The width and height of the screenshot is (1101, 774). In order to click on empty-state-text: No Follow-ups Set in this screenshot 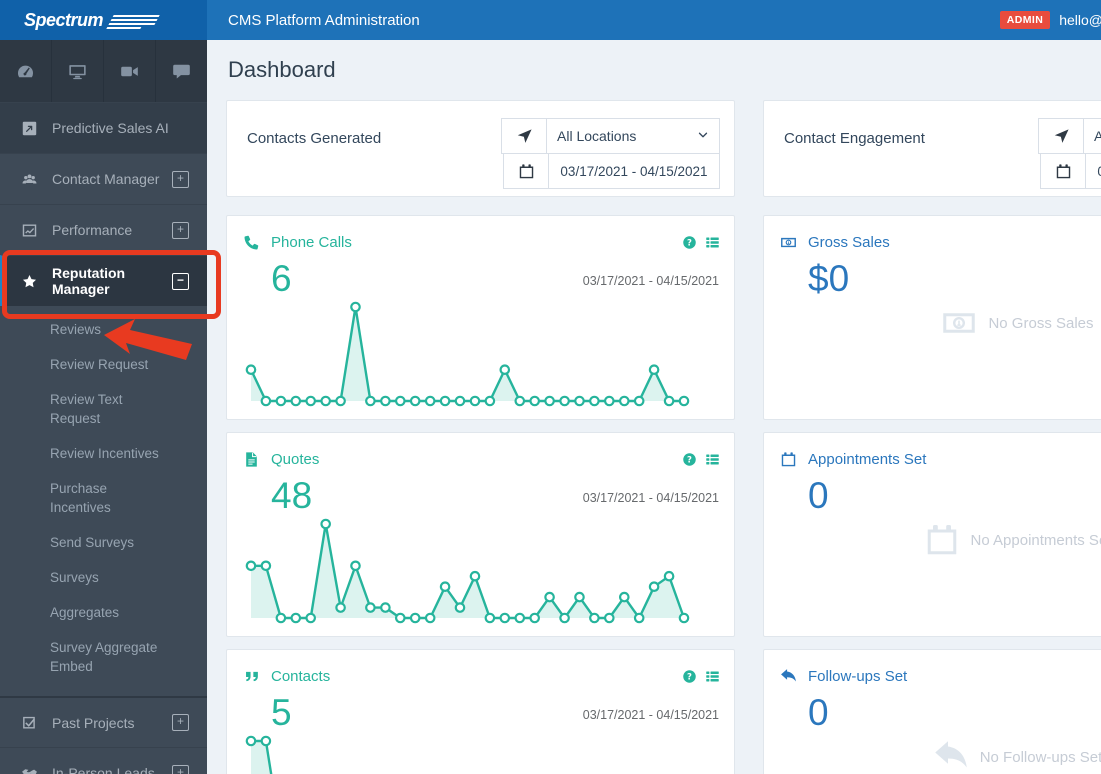, I will do `click(1040, 757)`.